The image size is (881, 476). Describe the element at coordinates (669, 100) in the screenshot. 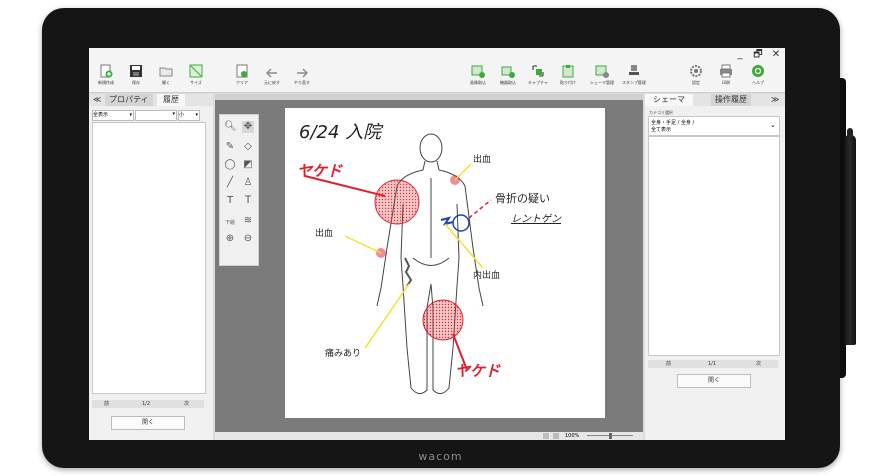

I see `tab-schema: シェーマ` at that location.